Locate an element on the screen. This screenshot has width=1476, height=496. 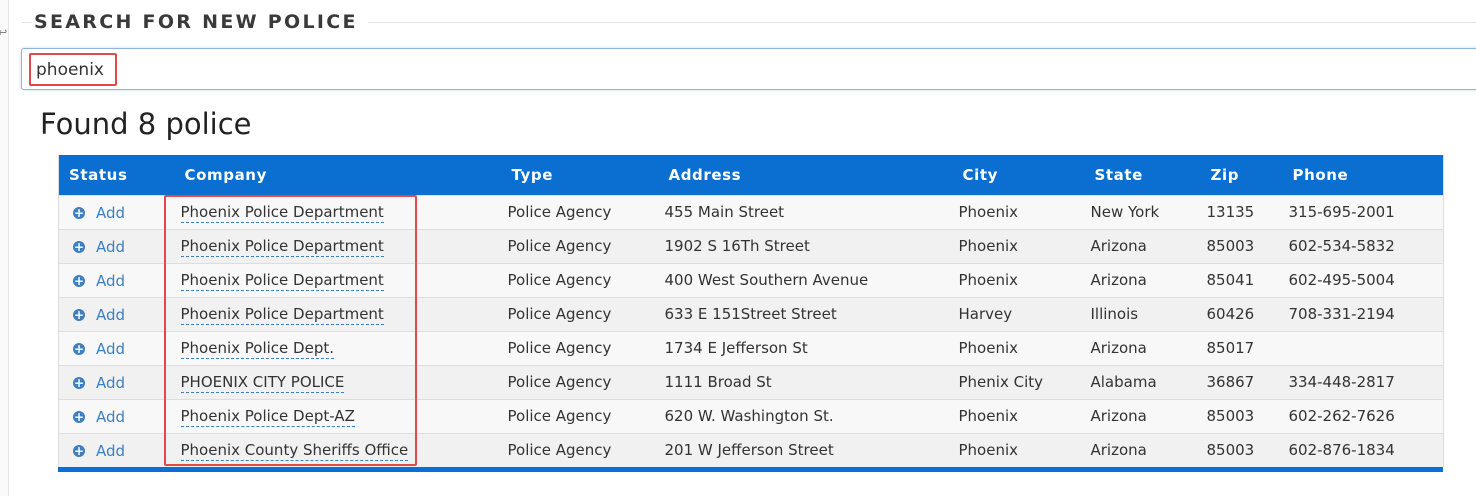
address-cell: 620 W. Washington St. is located at coordinates (805, 415).